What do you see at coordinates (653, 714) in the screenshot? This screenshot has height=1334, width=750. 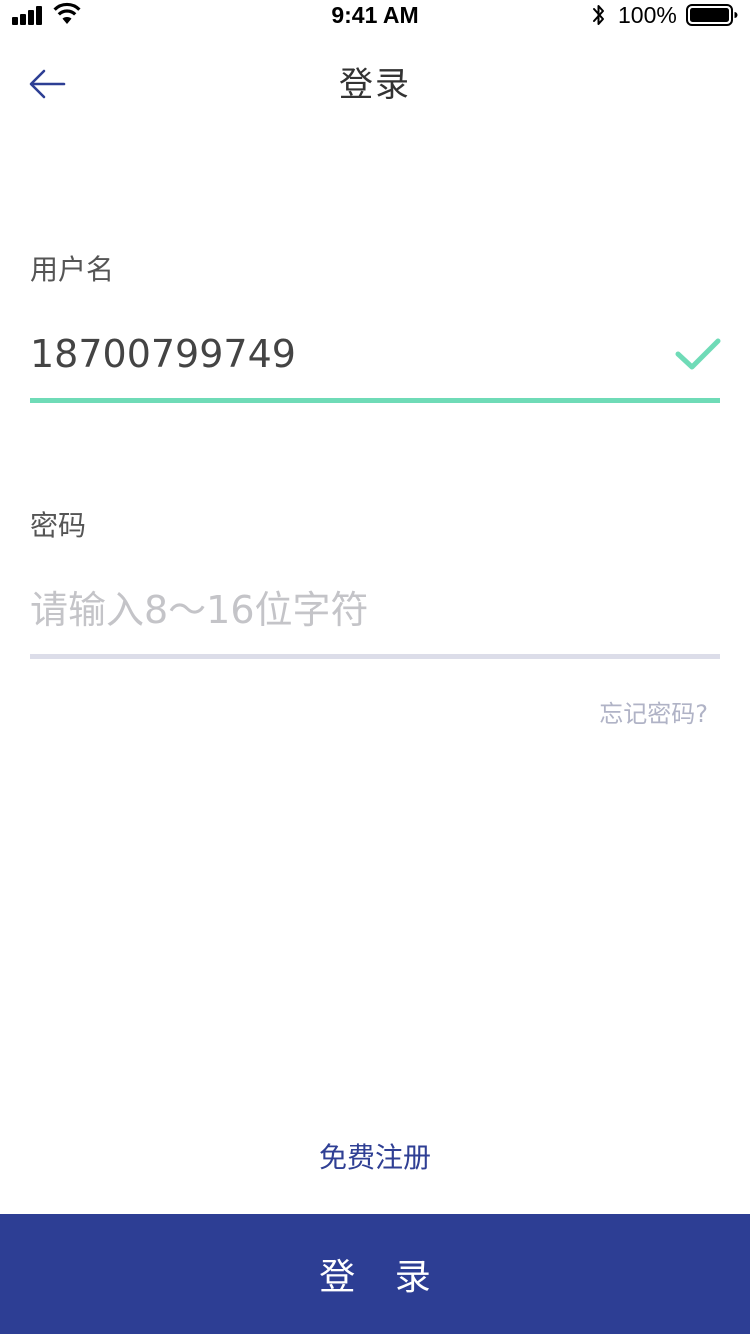 I see `forgot-password-link: 忘记密码?` at bounding box center [653, 714].